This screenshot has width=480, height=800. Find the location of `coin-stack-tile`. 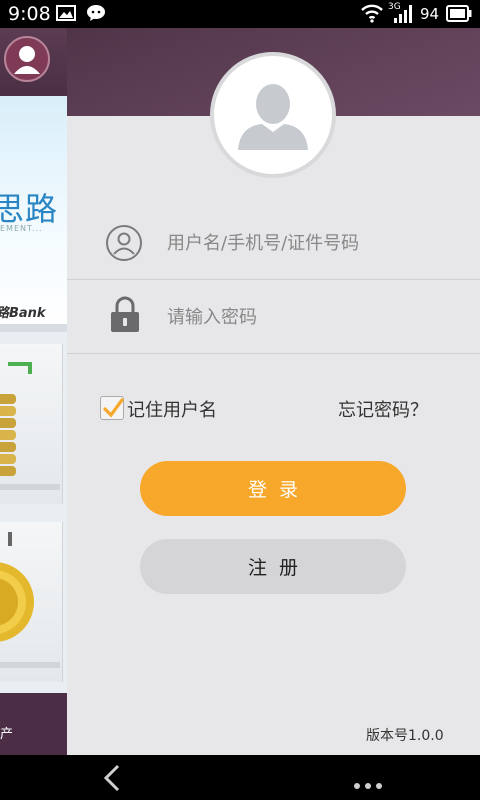

coin-stack-tile is located at coordinates (31, 424).